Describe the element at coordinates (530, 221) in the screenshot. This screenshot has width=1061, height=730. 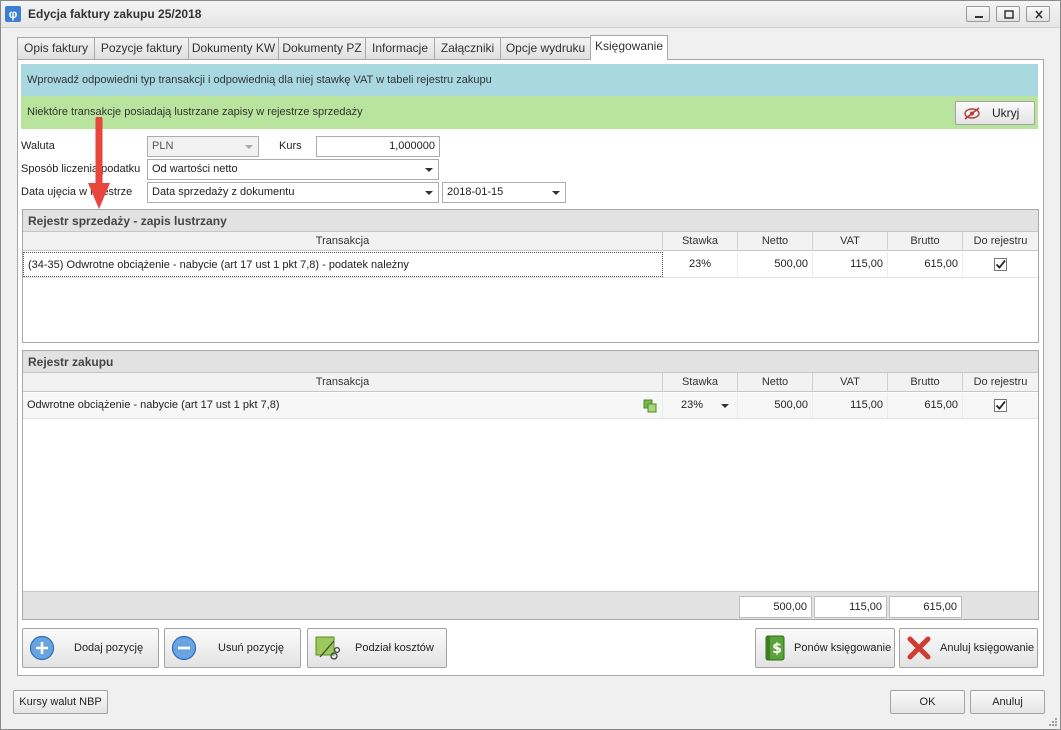
I see `sales-register-title: Rejestr sprzedaży - zapis lustrzany` at that location.